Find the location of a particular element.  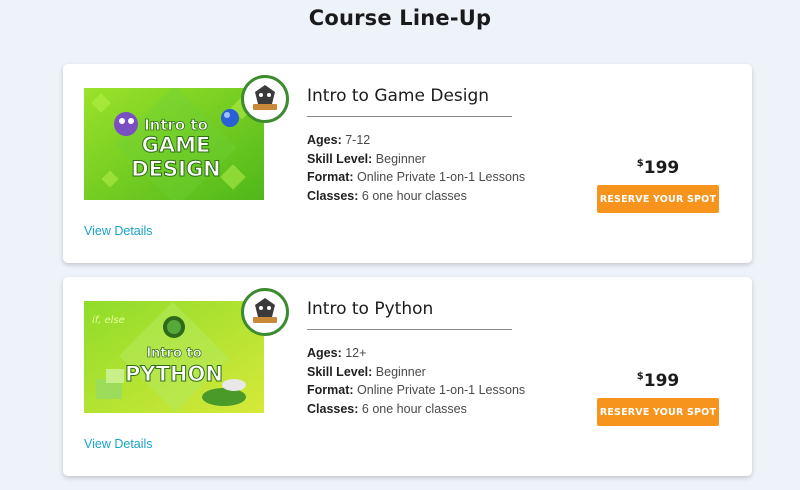

ages-value: 12+ is located at coordinates (356, 353).